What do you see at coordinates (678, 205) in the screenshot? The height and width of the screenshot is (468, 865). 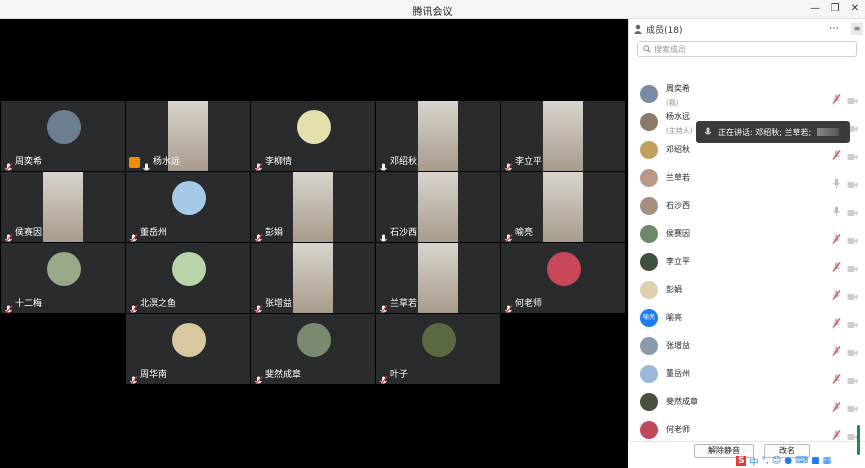 I see `member-name: 石沙西` at bounding box center [678, 205].